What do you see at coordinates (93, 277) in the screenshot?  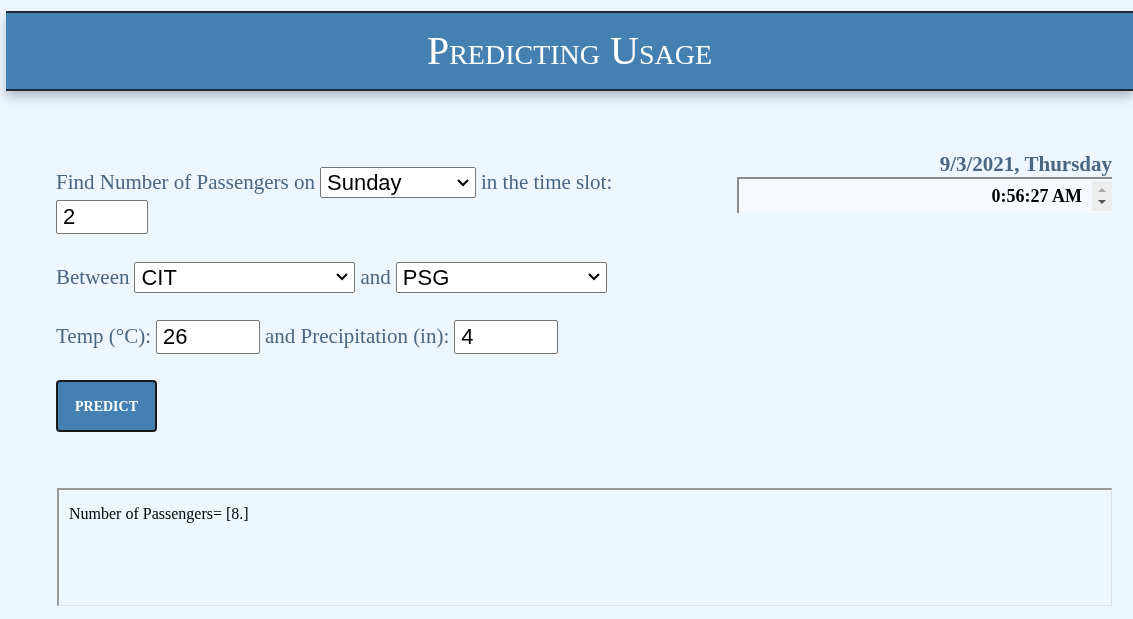 I see `field-label: Between` at bounding box center [93, 277].